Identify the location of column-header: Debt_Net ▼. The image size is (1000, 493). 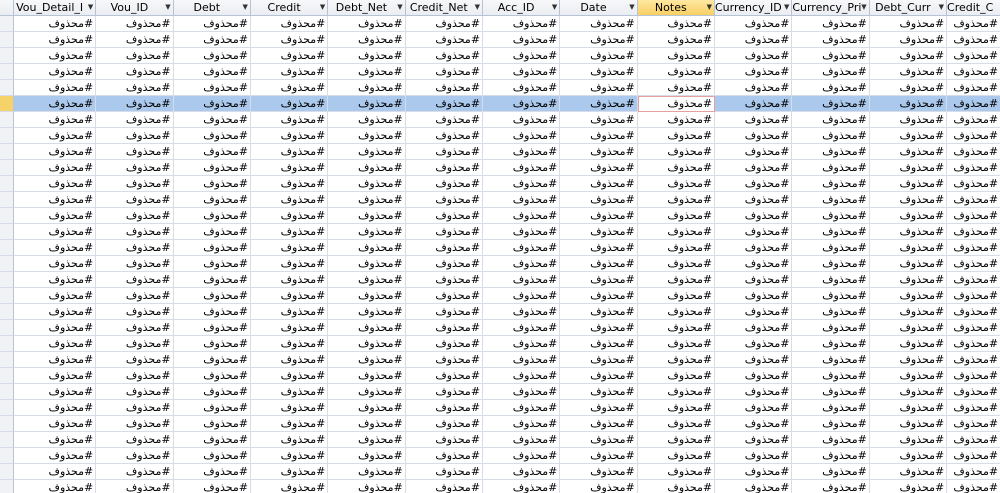
(367, 8).